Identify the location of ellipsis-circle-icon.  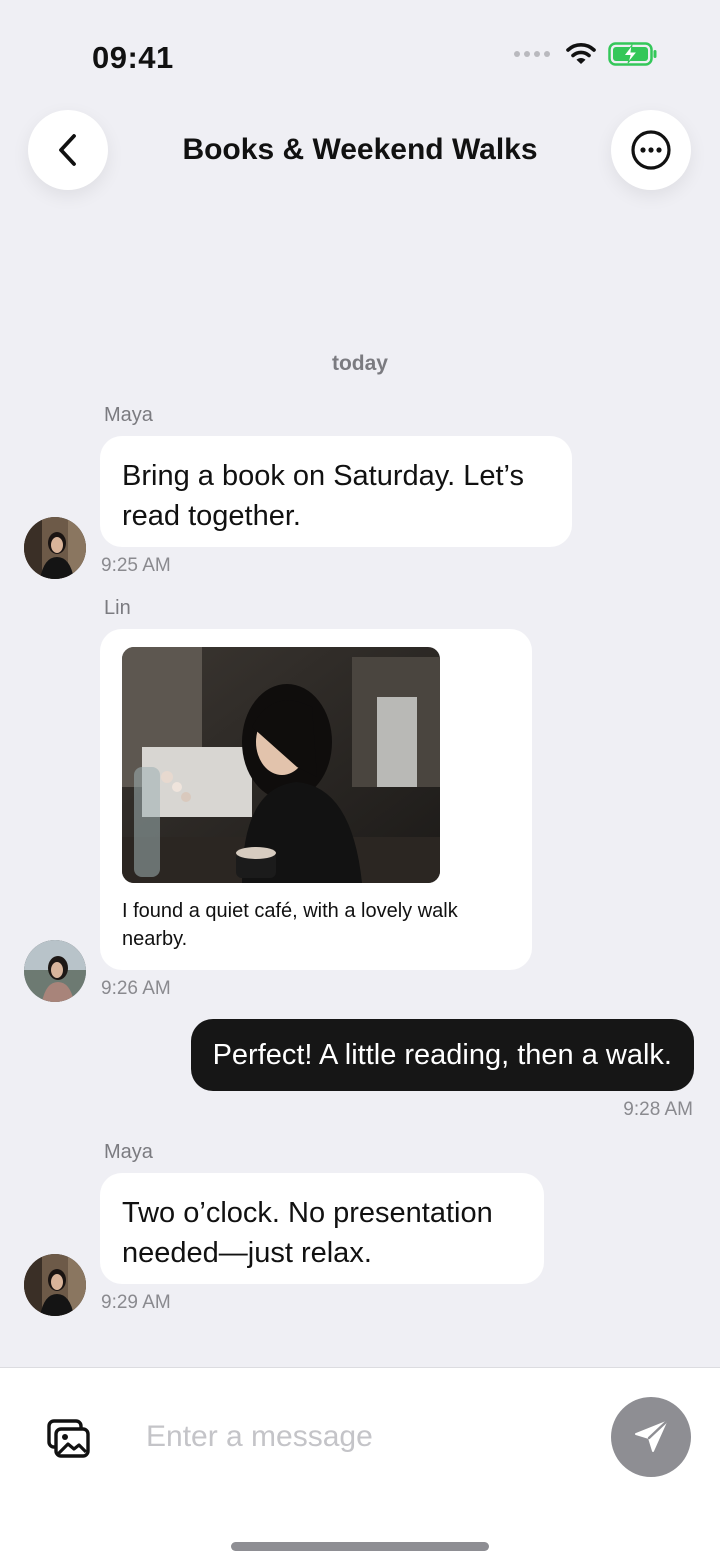
(651, 150).